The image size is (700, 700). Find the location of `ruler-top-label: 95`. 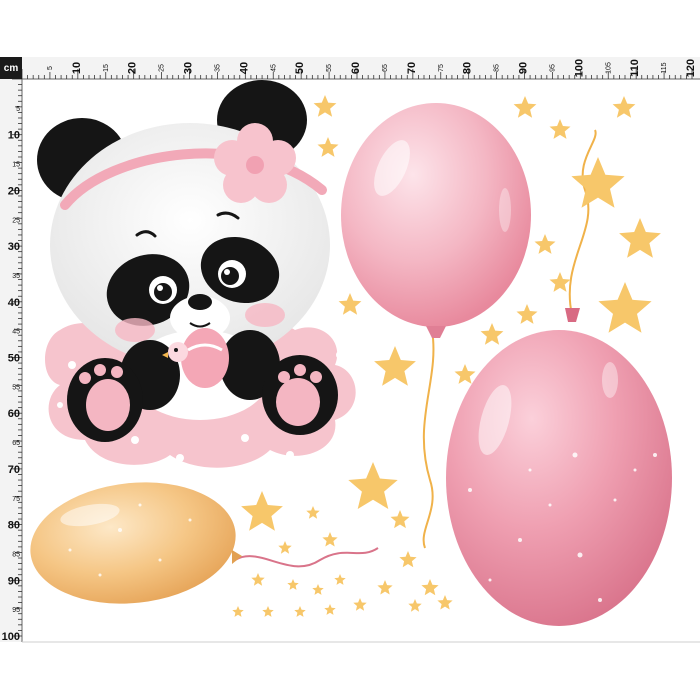

ruler-top-label: 95 is located at coordinates (552, 68).